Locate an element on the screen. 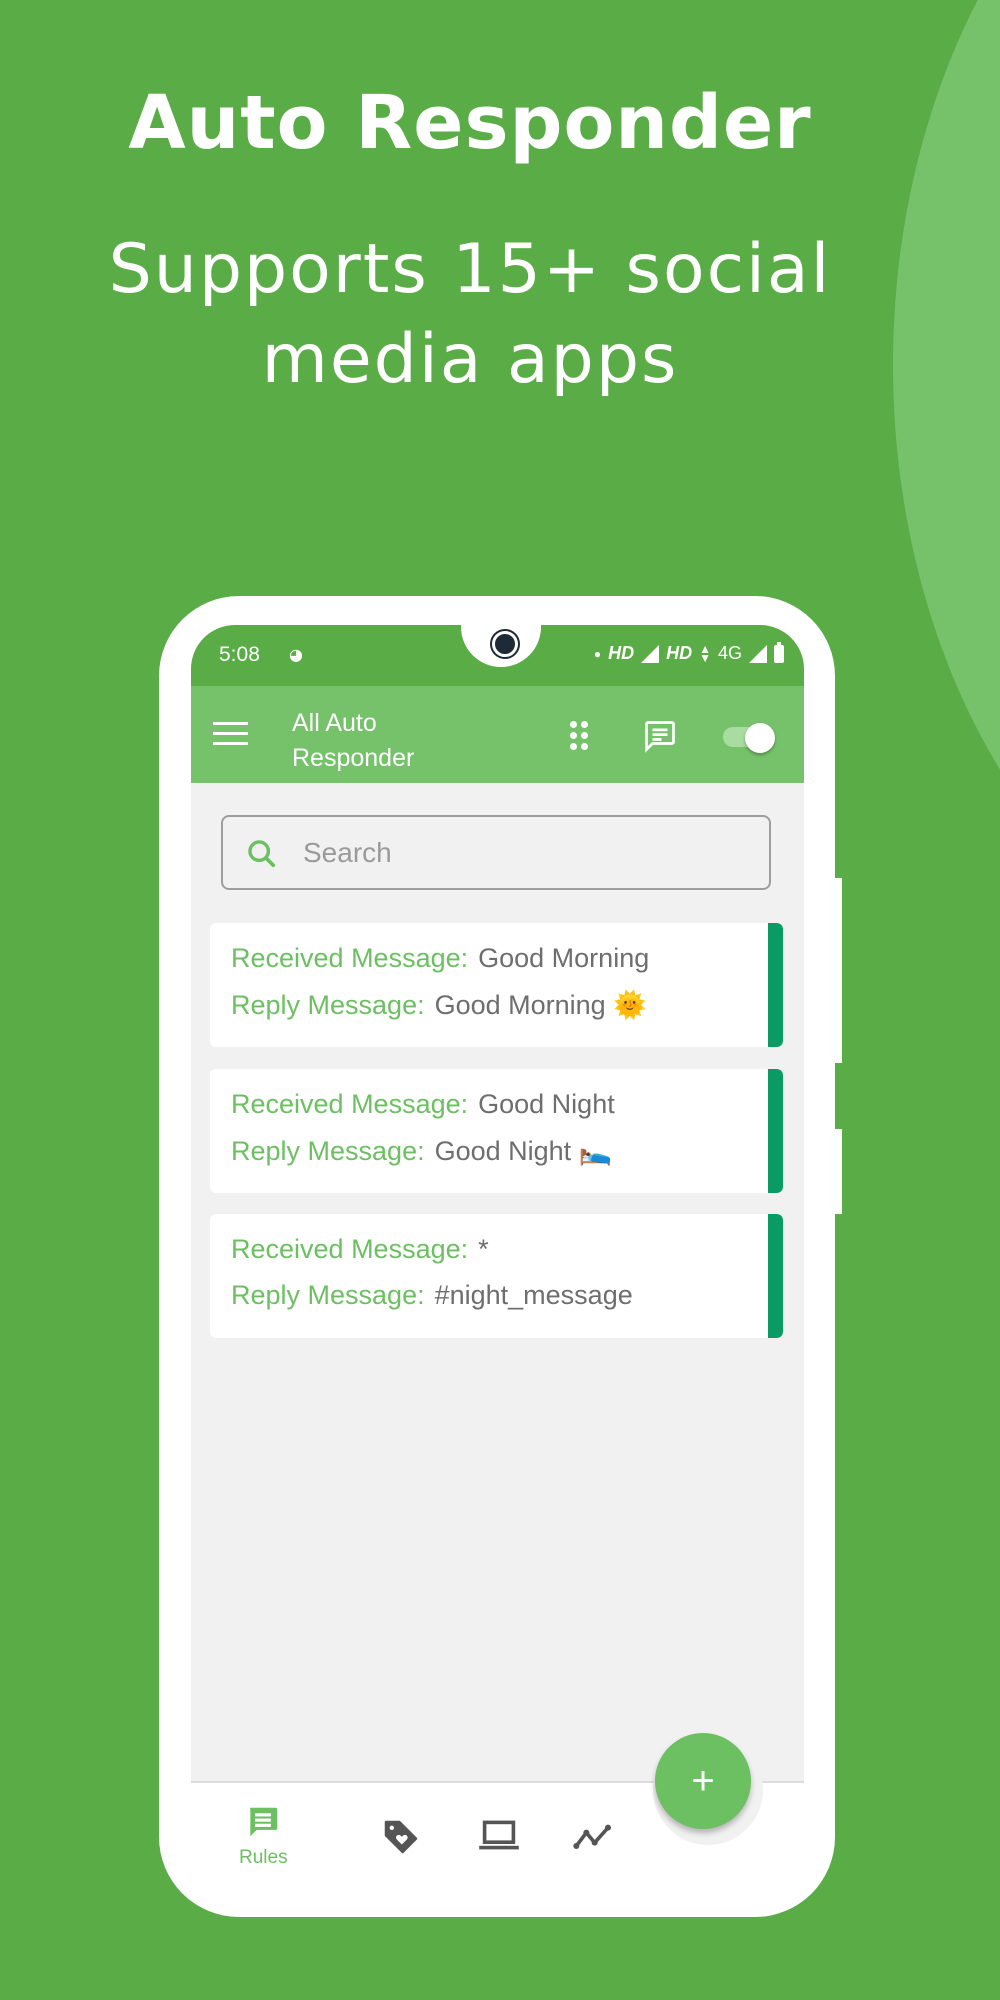 This screenshot has width=1000, height=2000. reply-value: Good Morning 🌞 is located at coordinates (540, 1005).